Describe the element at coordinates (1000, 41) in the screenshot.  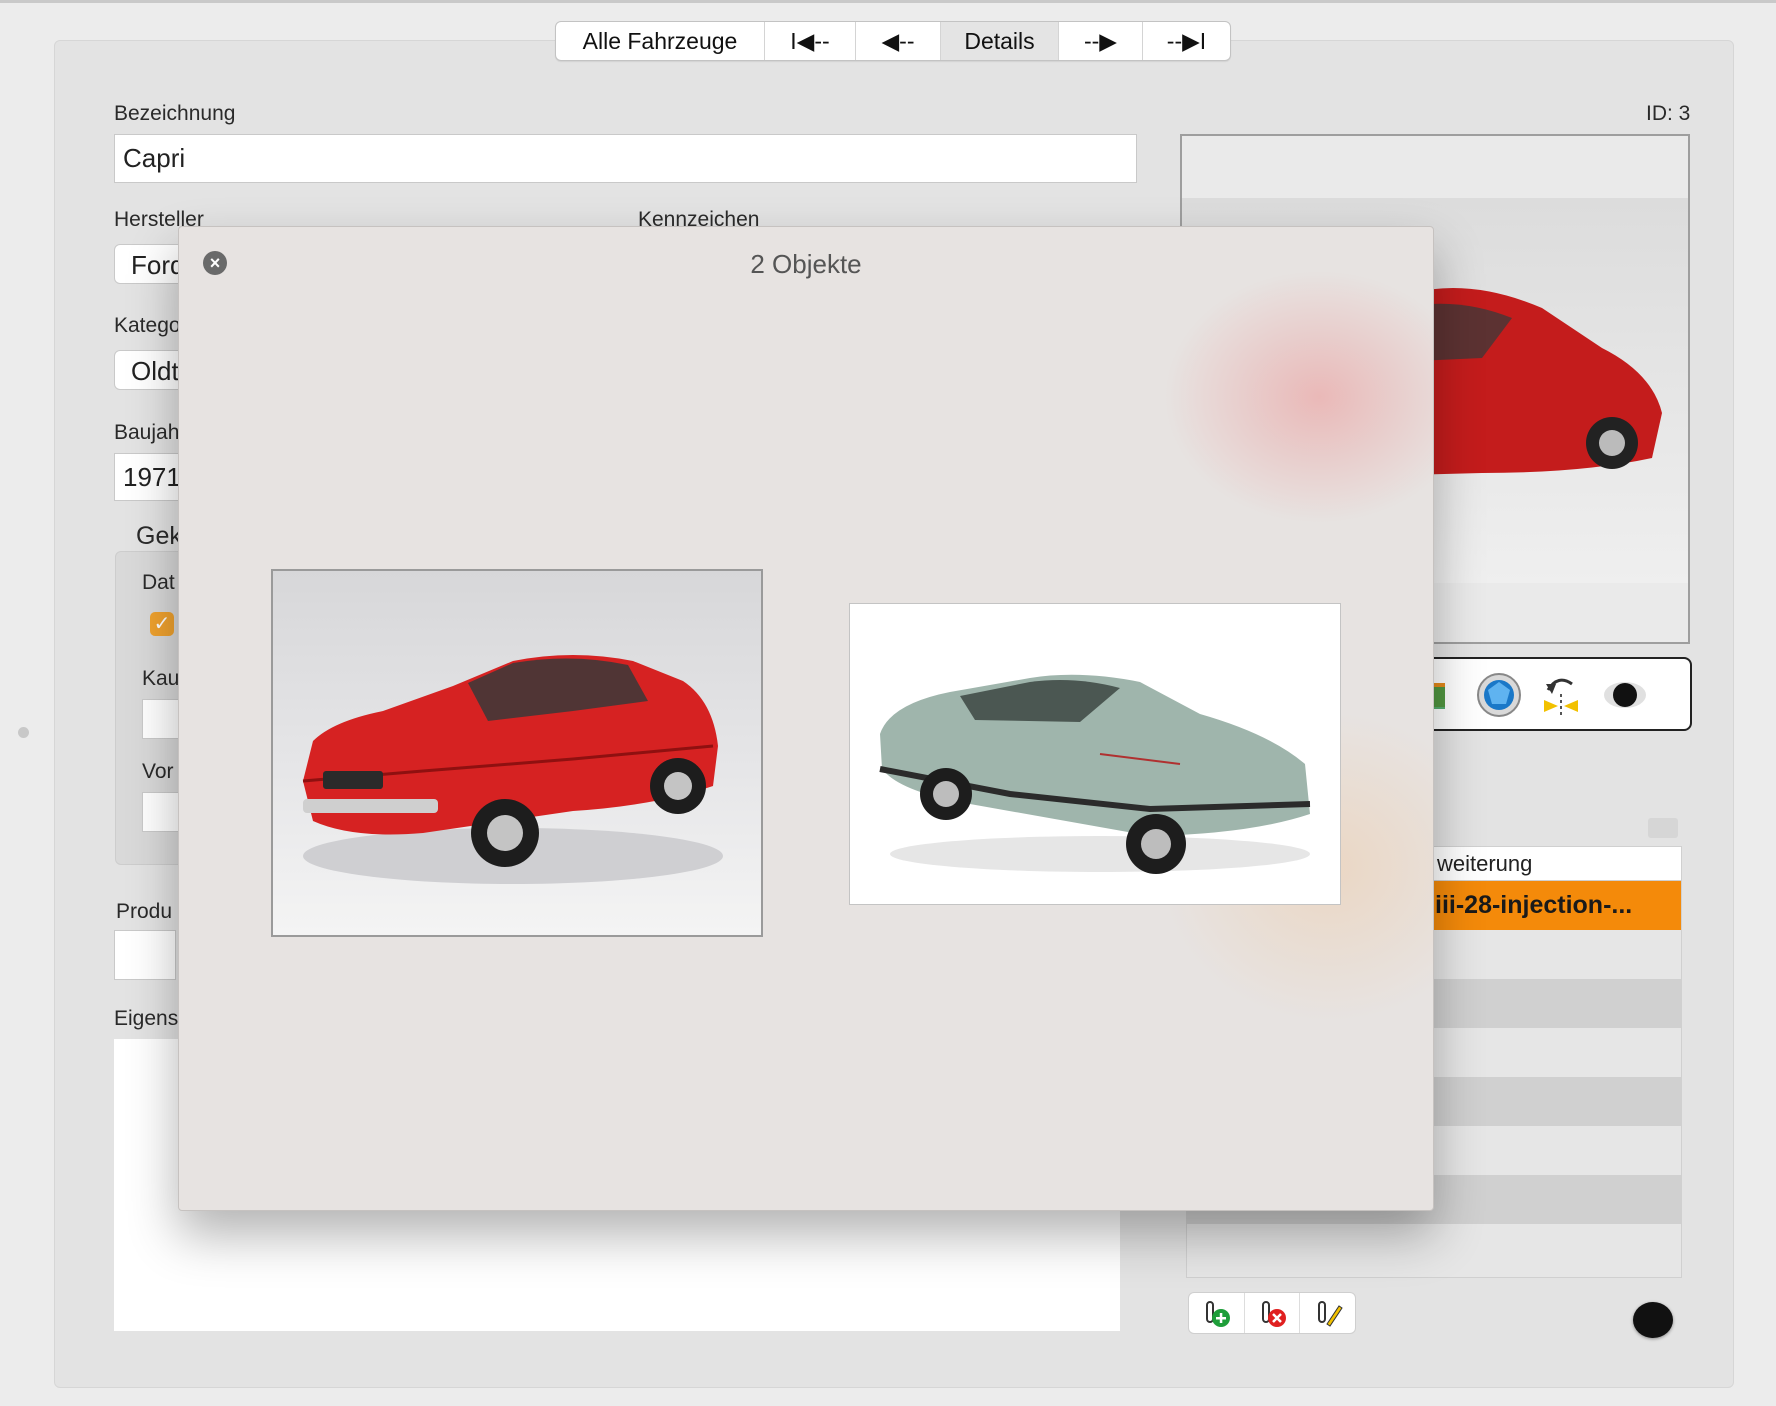
I see `details-button: Details` at that location.